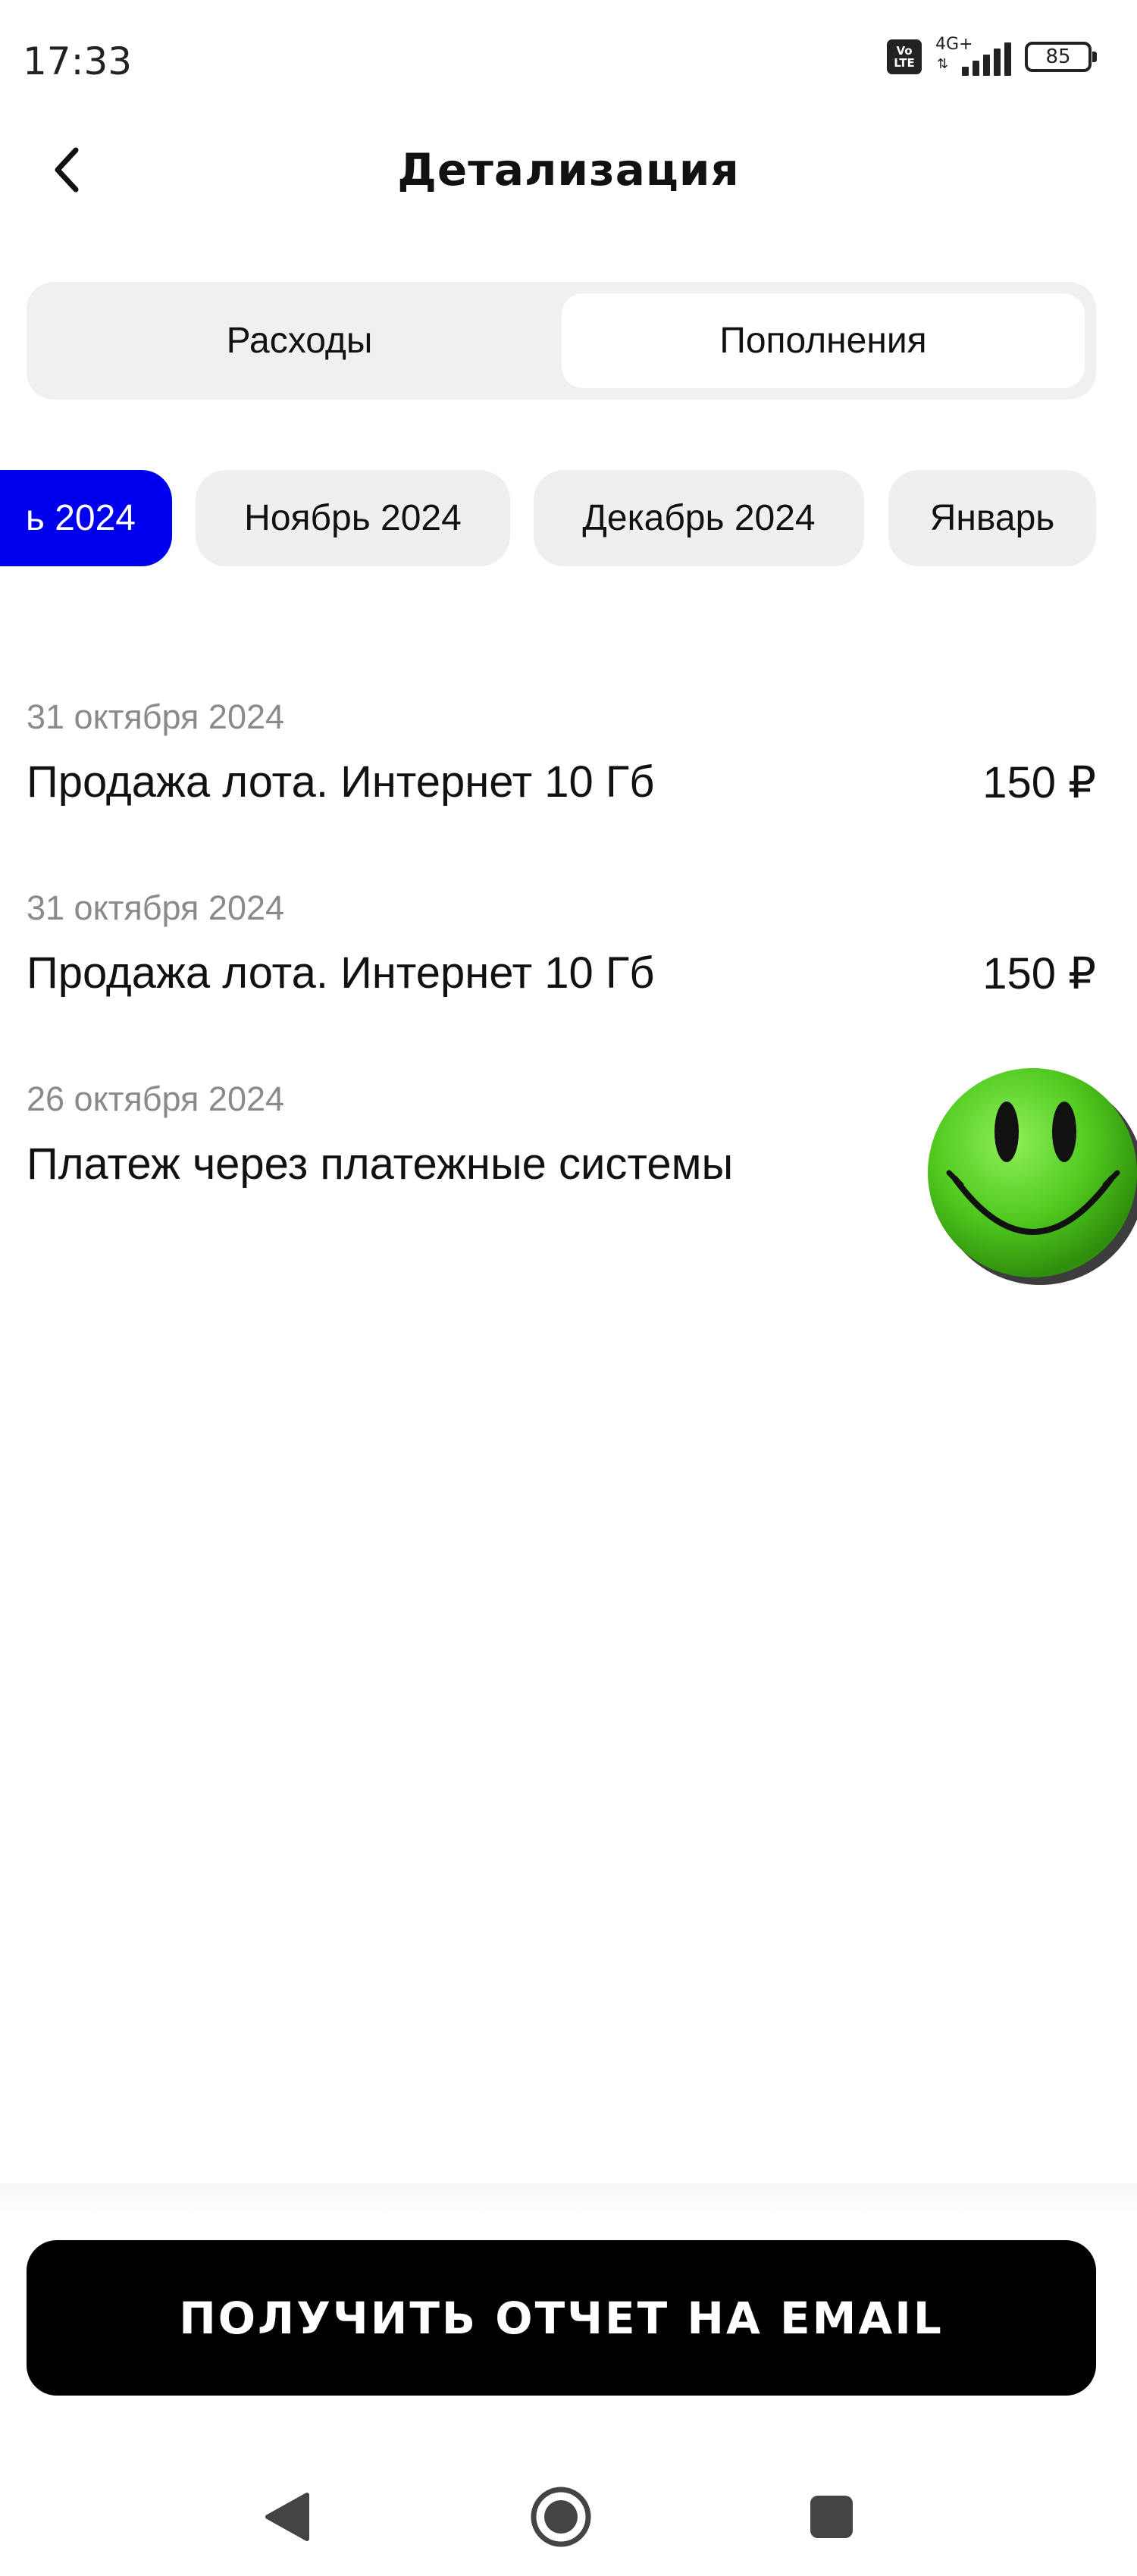 This screenshot has width=1137, height=2576. Describe the element at coordinates (986, 59) in the screenshot. I see `signal-bars-icon` at that location.